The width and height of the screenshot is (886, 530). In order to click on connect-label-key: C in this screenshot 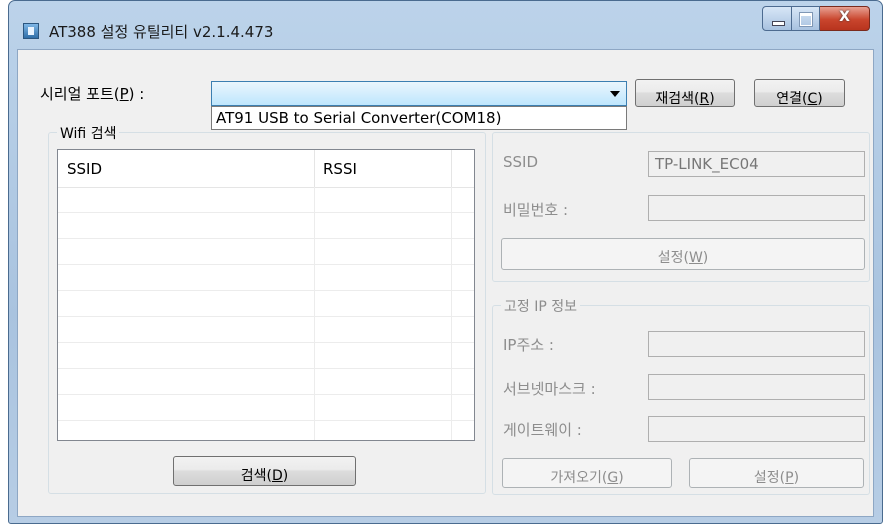, I will do `click(812, 99)`.